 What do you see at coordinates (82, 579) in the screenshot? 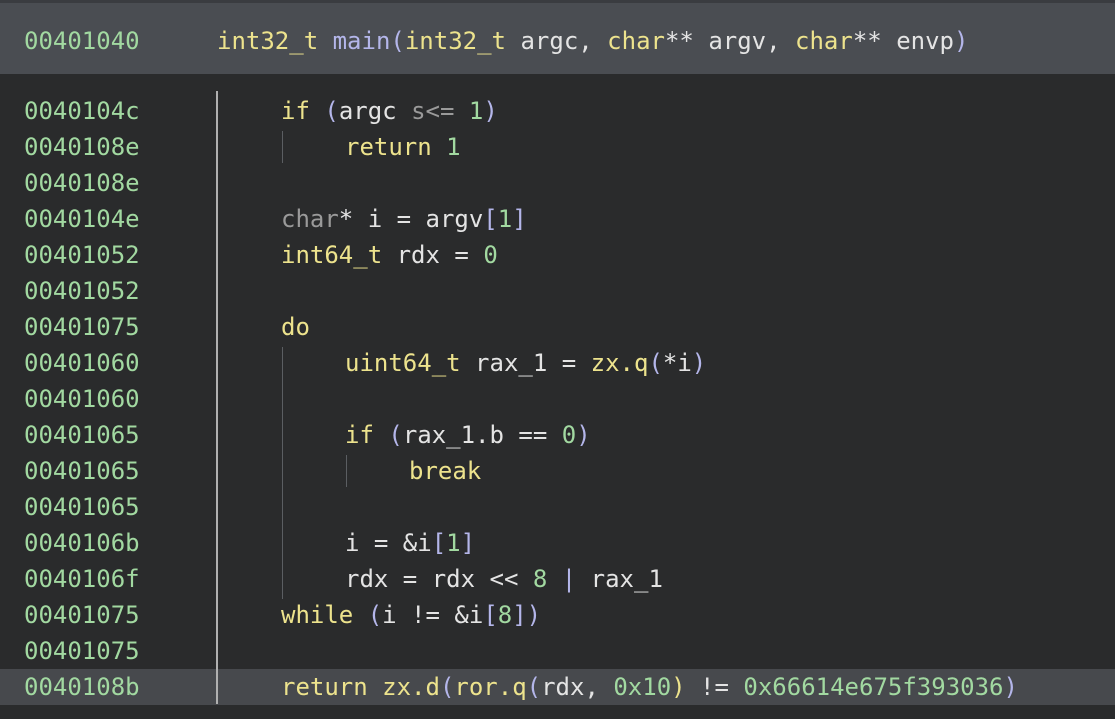
I see `line-address: 0040106f` at bounding box center [82, 579].